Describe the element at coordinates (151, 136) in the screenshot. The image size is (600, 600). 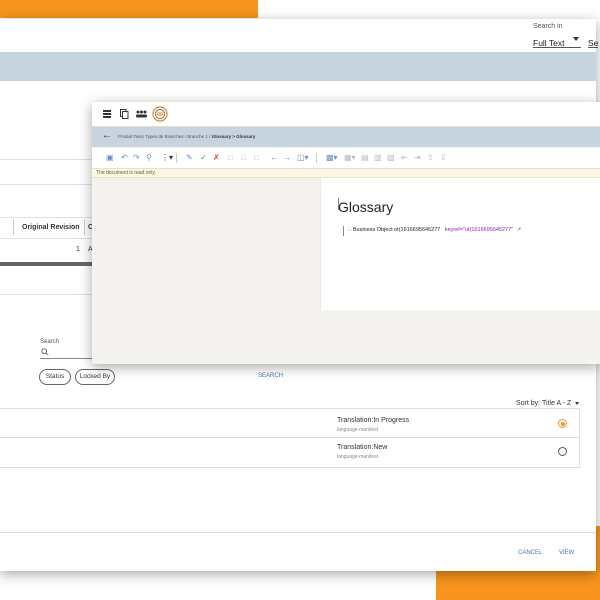
I see `breadcrumb-item: Produit Tests Types de Branches` at that location.